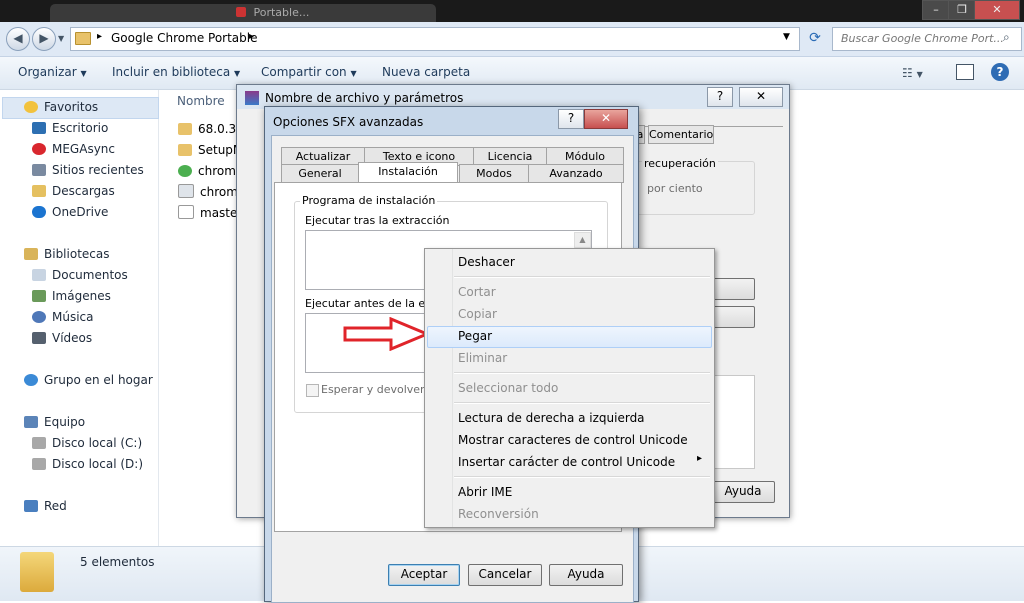  Describe the element at coordinates (62, 338) in the screenshot. I see `sidebar-item-videos: Vídeos` at that location.